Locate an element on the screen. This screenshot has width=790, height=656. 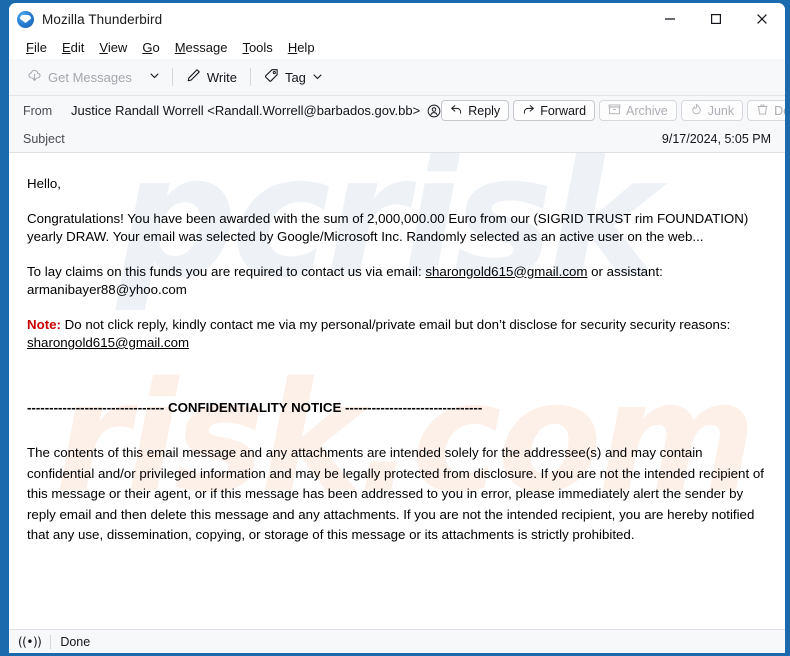
download-cloud-icon is located at coordinates (34, 77).